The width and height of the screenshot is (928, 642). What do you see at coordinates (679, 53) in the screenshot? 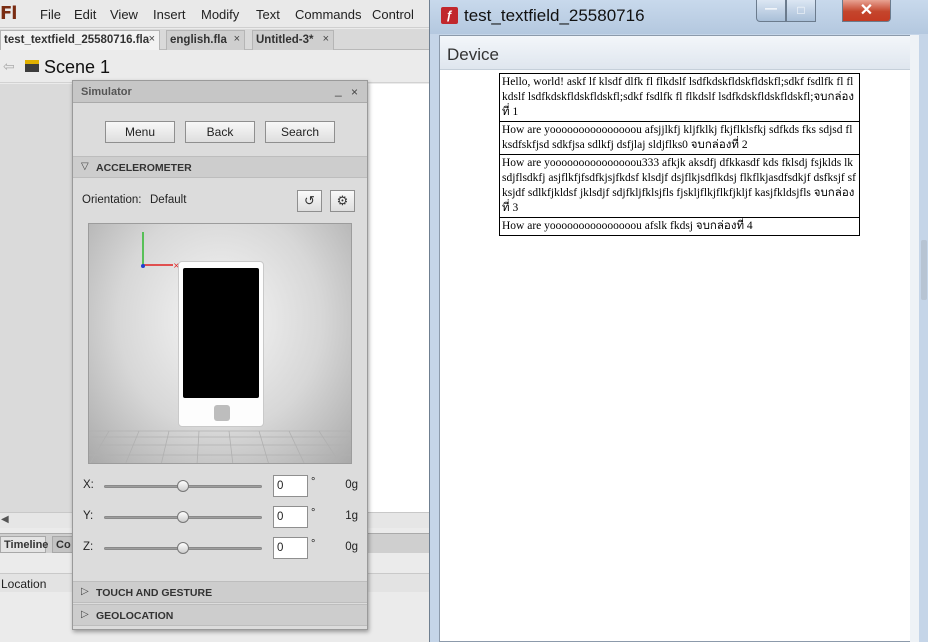
I see `device-header: Device` at bounding box center [679, 53].